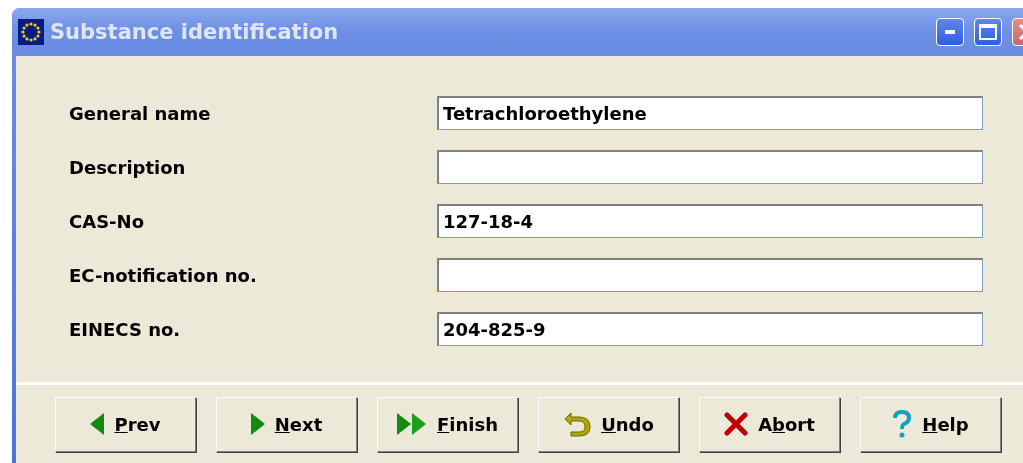 The image size is (1023, 463). Describe the element at coordinates (736, 424) in the screenshot. I see `cross-icon` at that location.